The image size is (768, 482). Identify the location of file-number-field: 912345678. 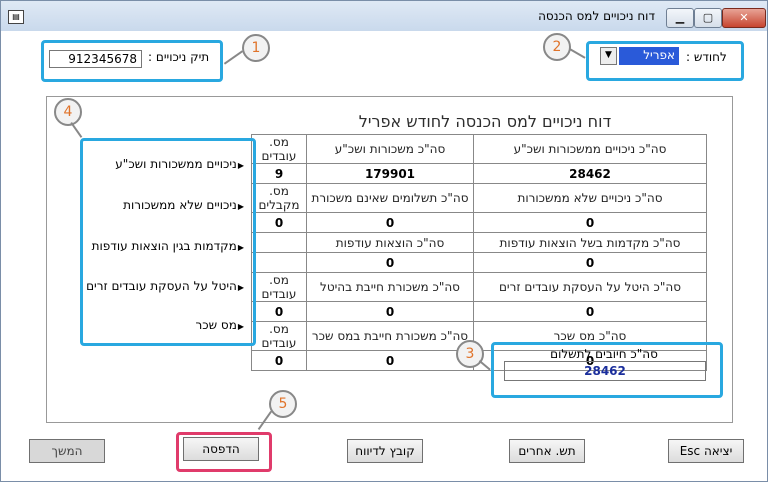
(95, 59).